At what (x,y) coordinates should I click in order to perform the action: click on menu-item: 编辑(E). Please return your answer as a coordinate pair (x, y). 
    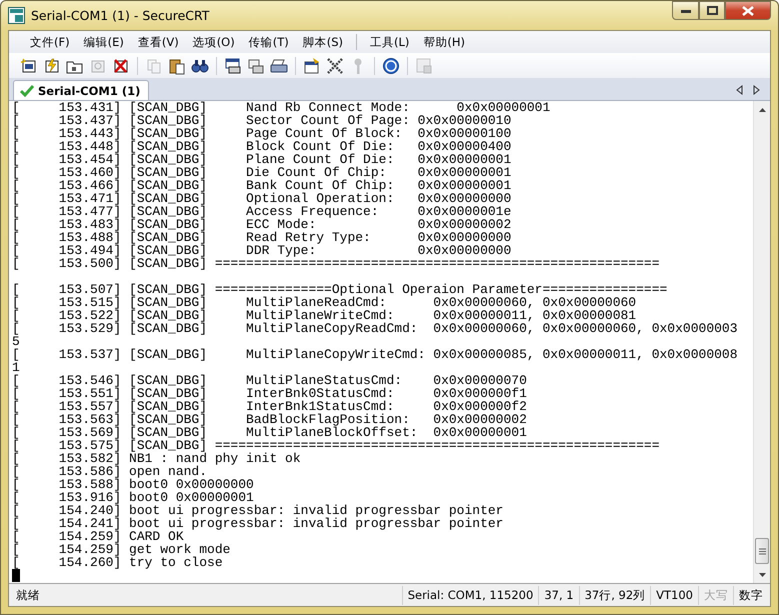
    Looking at the image, I should click on (103, 42).